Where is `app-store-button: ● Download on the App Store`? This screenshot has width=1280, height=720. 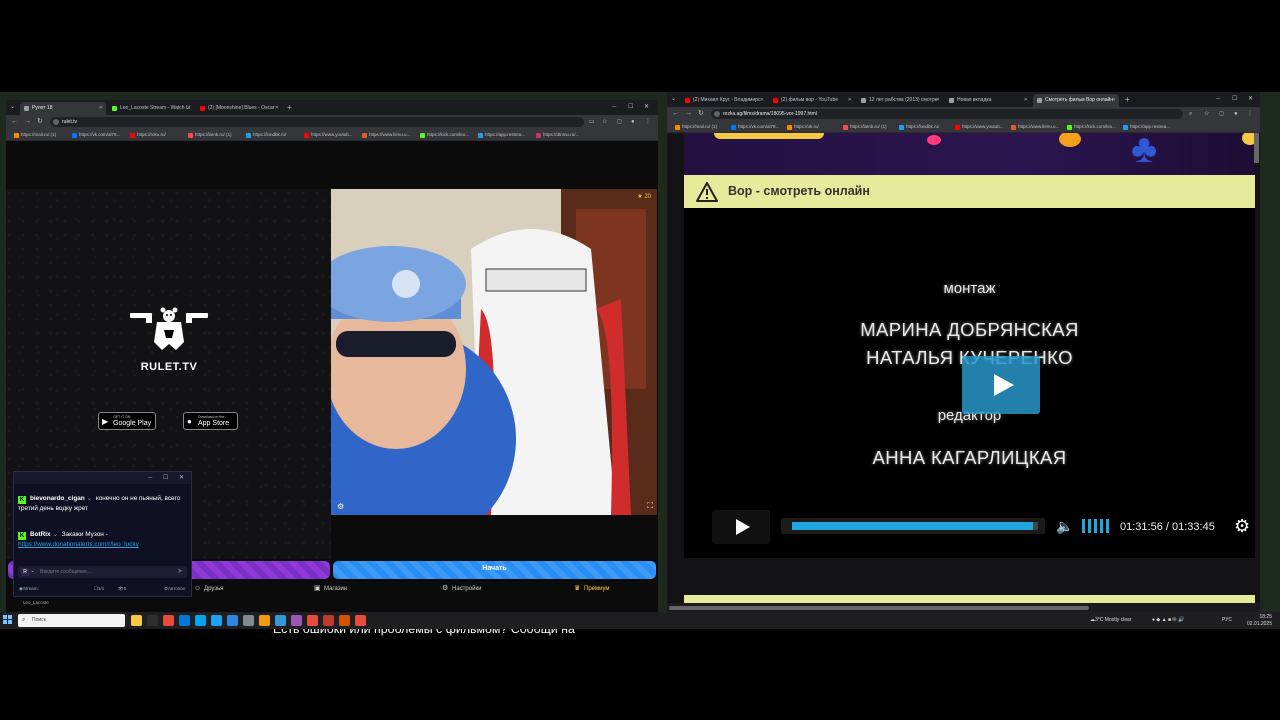 app-store-button: ● Download on the App Store is located at coordinates (210, 421).